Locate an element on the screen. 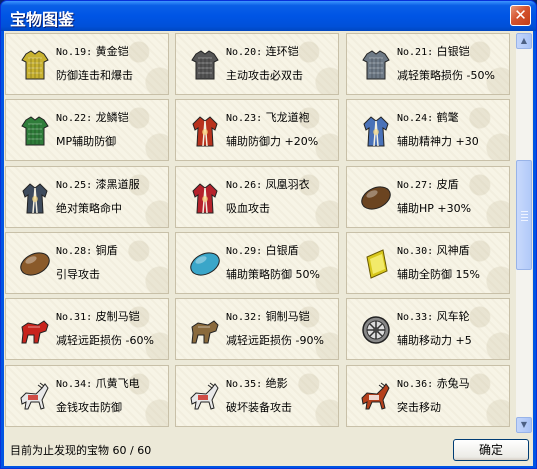  treasure-name: No.33: 风车轮 is located at coordinates (433, 316).